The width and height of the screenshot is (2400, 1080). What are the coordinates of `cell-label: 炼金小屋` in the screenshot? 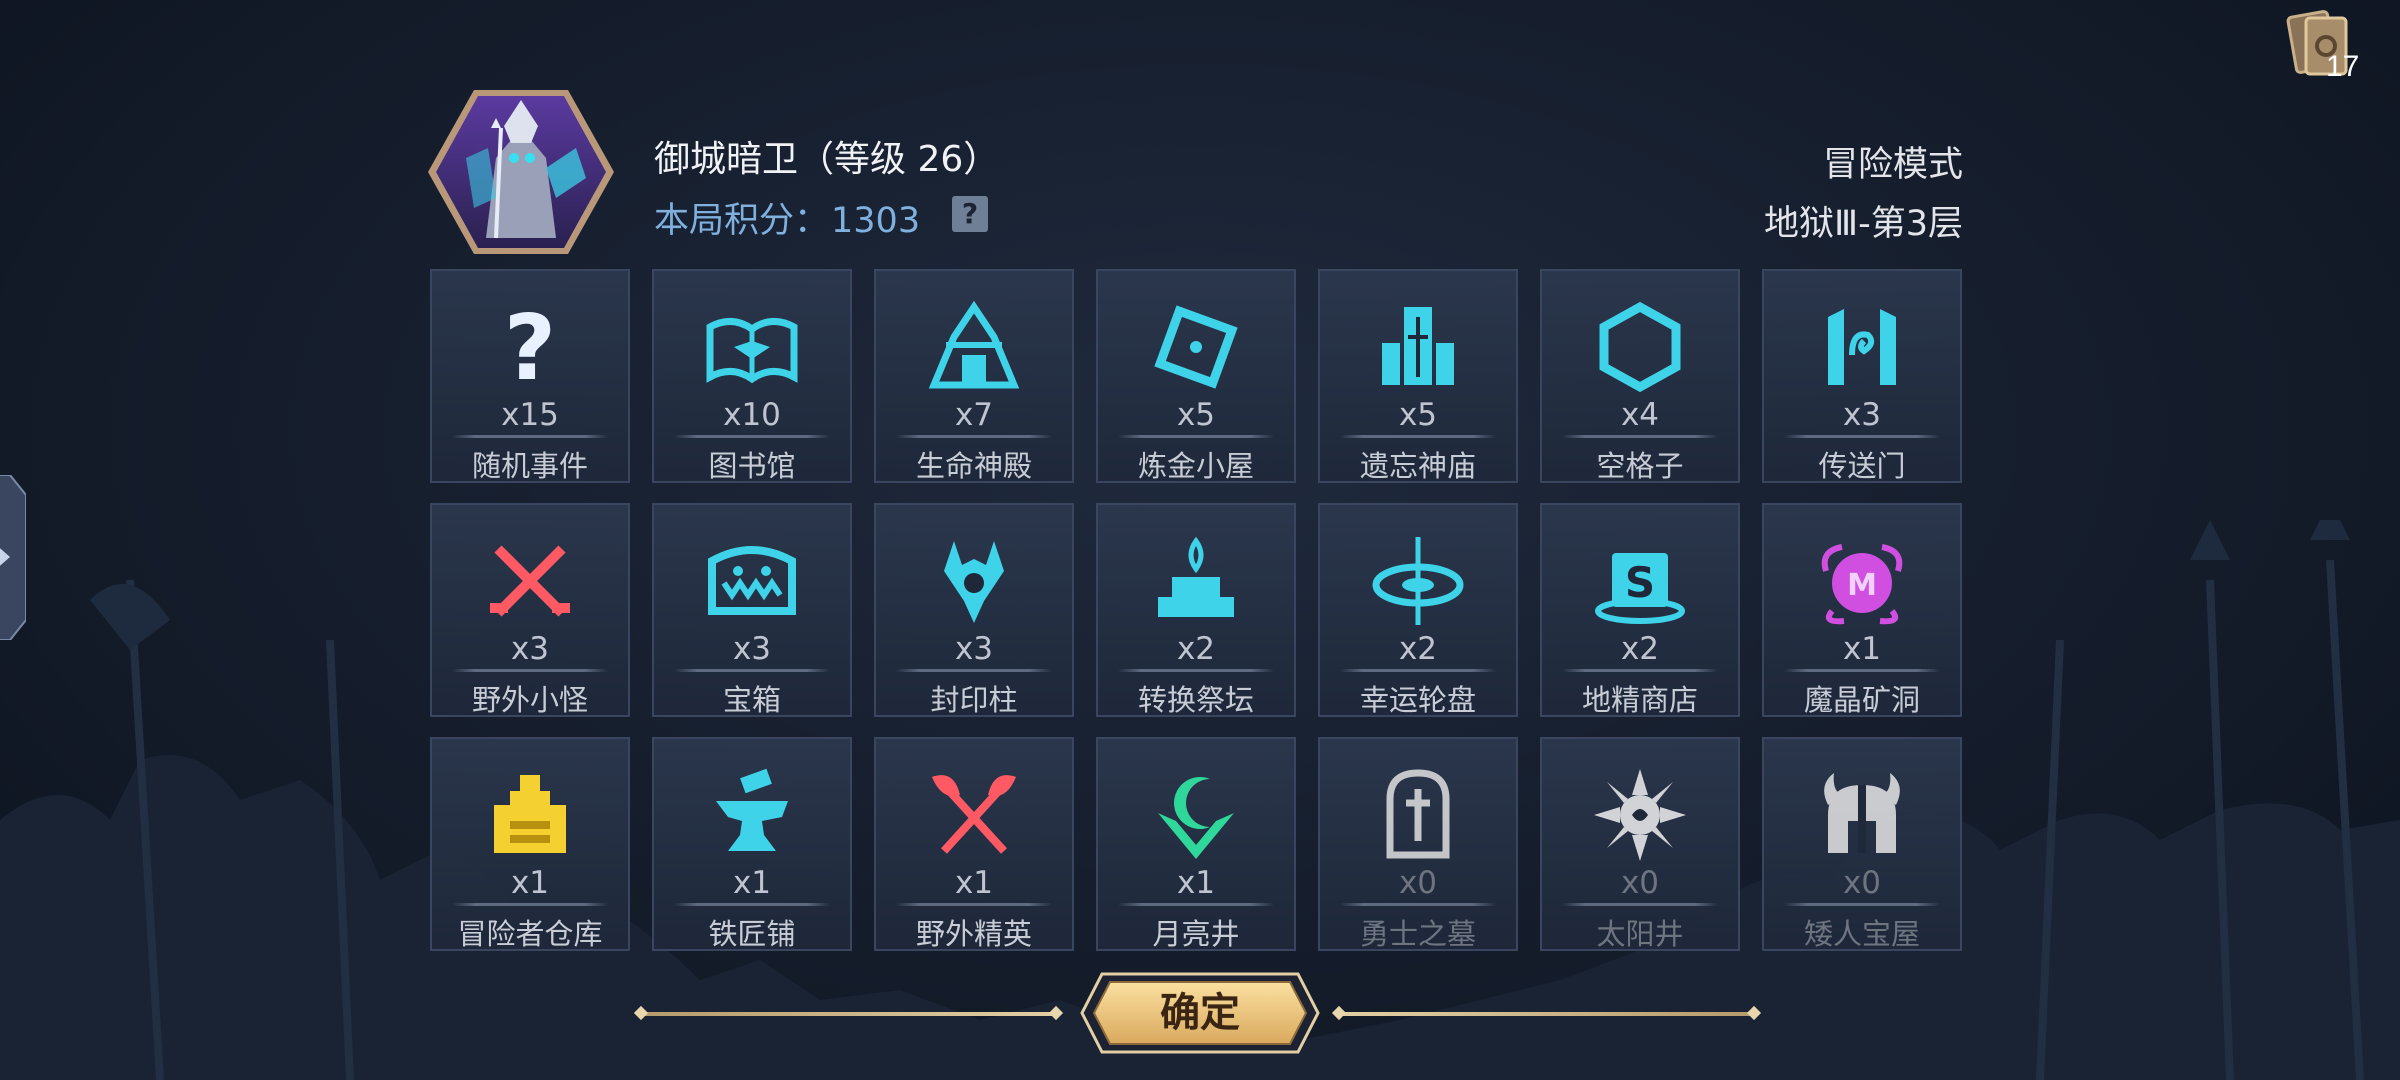 It's located at (1195, 466).